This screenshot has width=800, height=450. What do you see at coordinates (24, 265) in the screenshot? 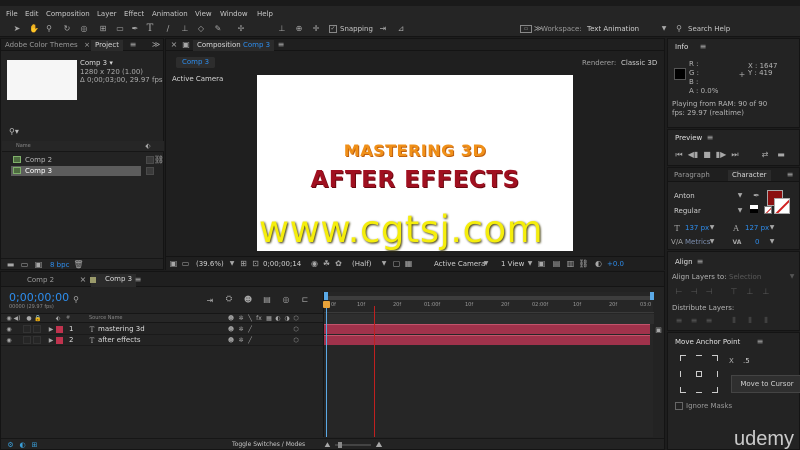
I see `new-folder-icon: ▭` at bounding box center [24, 265].